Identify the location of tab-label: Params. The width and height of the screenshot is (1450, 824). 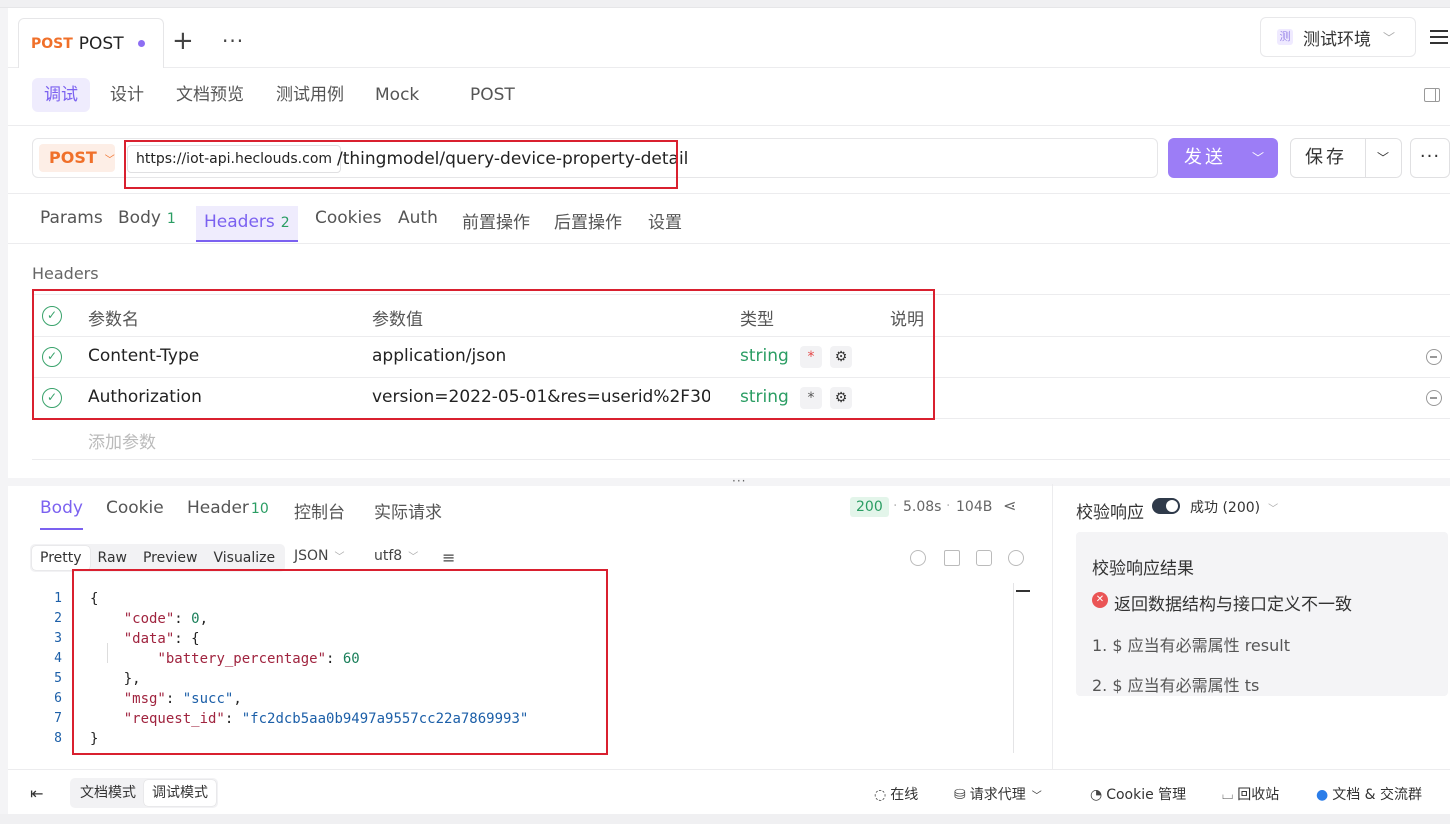
(71, 218).